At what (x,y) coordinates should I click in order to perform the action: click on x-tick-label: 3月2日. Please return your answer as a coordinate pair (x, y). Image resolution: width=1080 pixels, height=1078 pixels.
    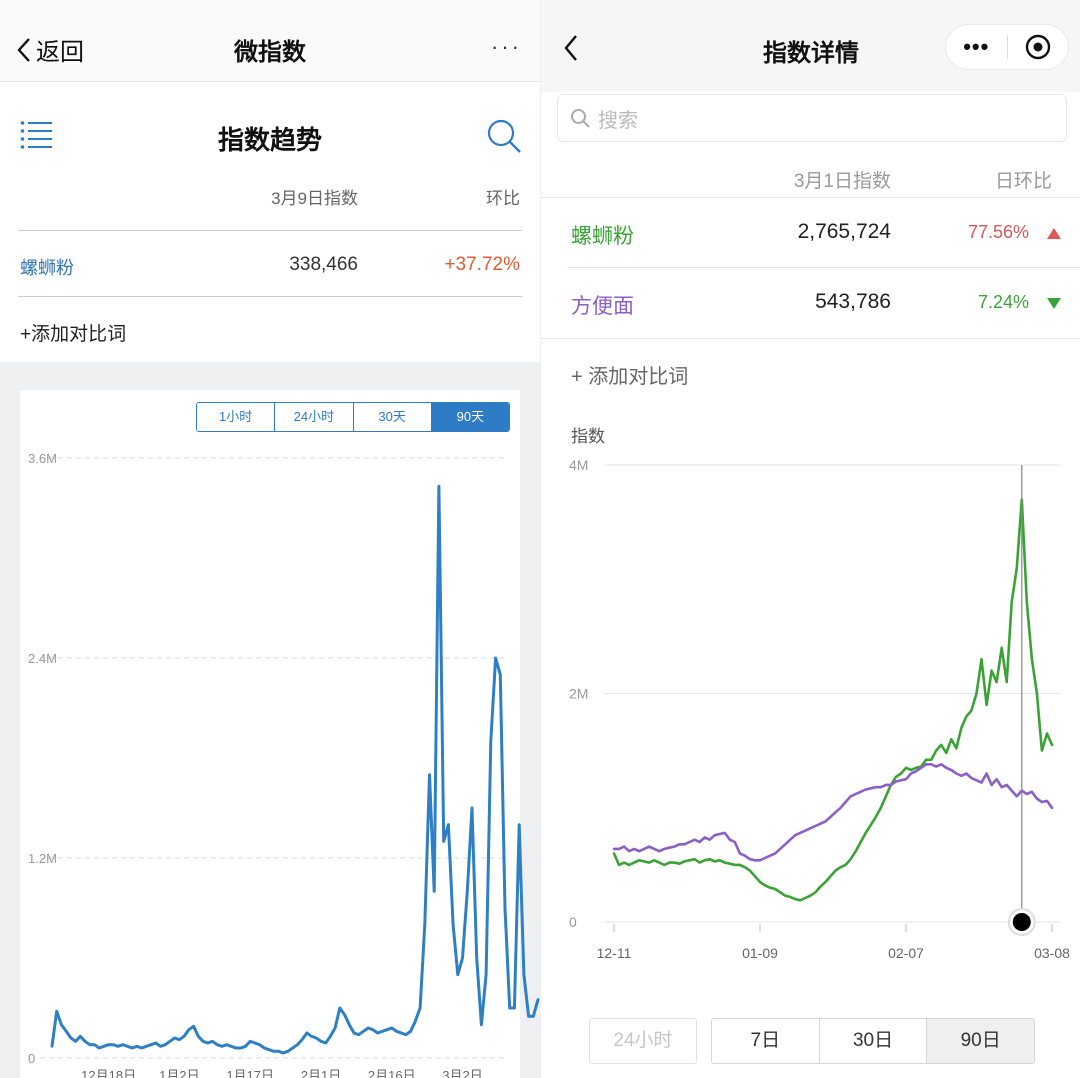
    Looking at the image, I should click on (462, 1073).